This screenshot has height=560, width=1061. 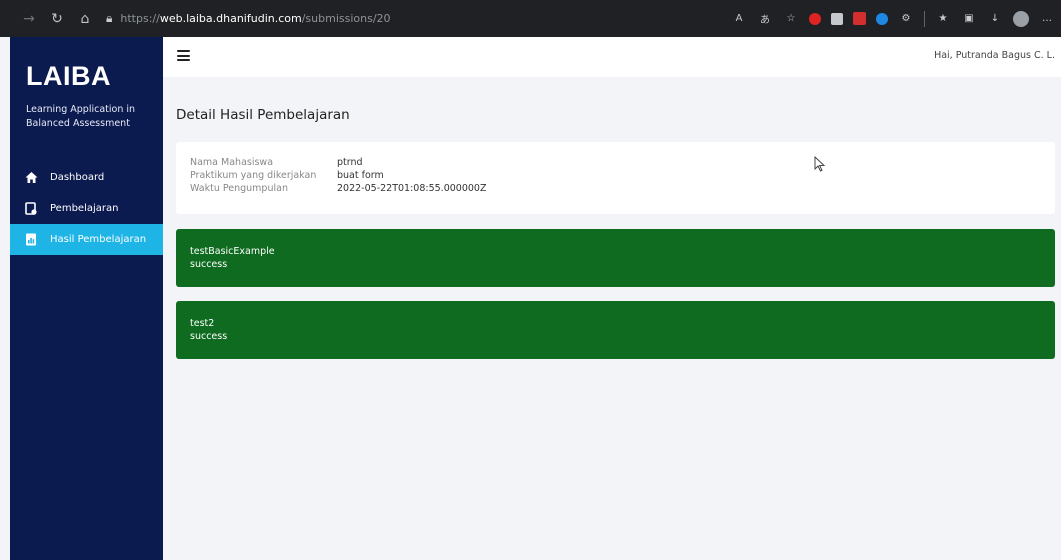 I want to click on sidebar-item-label: Pembelajaran, so click(x=84, y=208).